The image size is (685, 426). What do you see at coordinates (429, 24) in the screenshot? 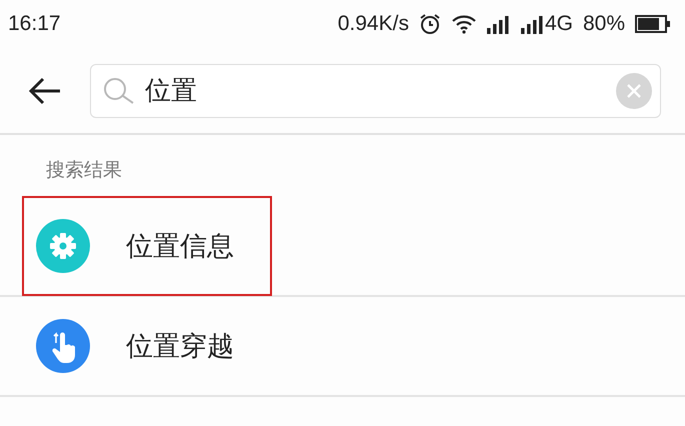
I see `alarm-icon` at bounding box center [429, 24].